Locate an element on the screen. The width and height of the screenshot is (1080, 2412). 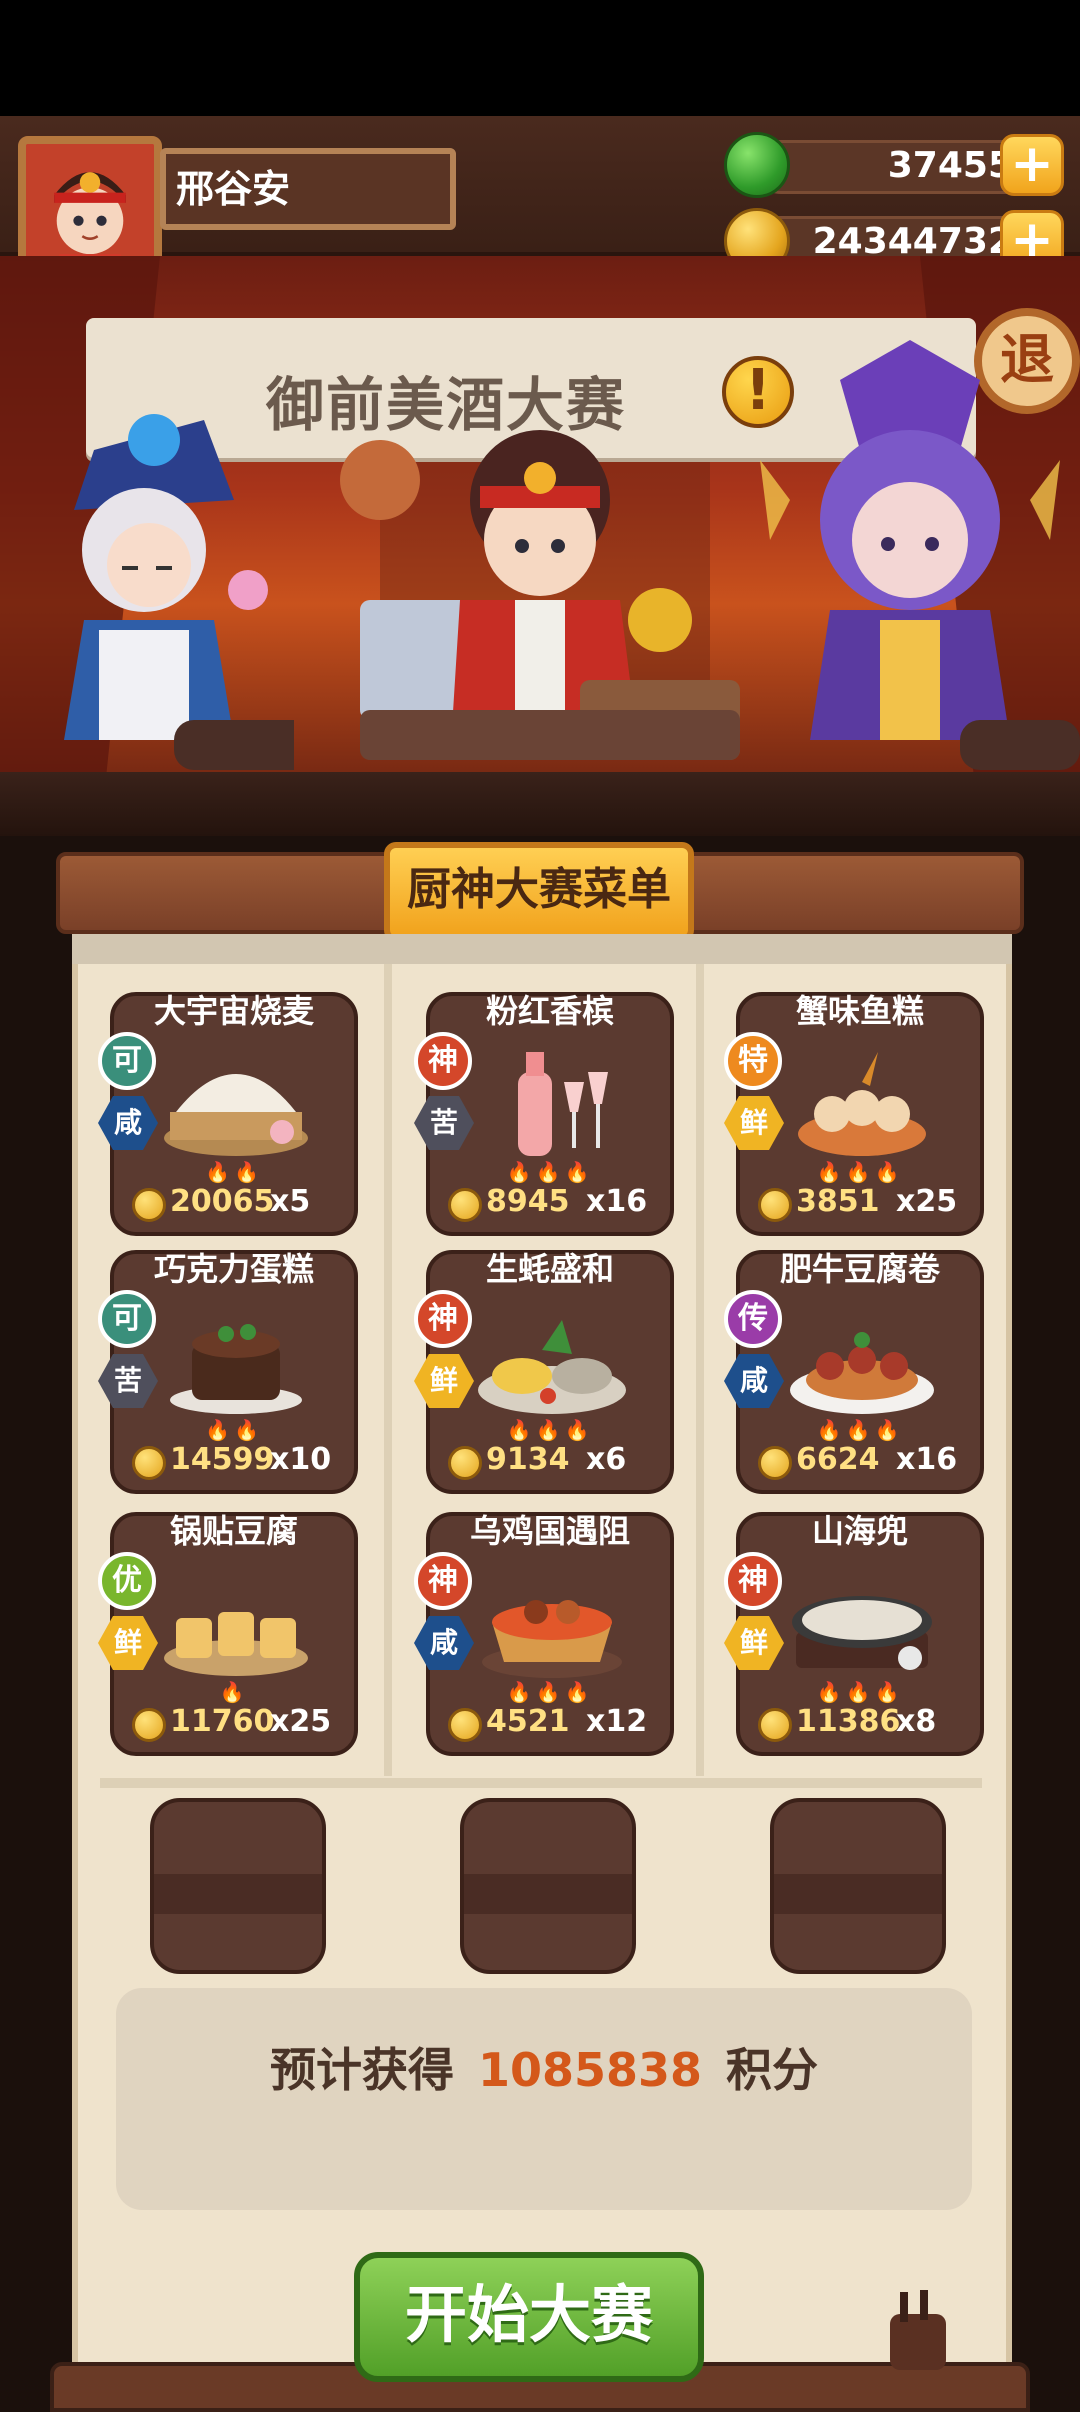
shaomai-icon is located at coordinates (236, 1115).